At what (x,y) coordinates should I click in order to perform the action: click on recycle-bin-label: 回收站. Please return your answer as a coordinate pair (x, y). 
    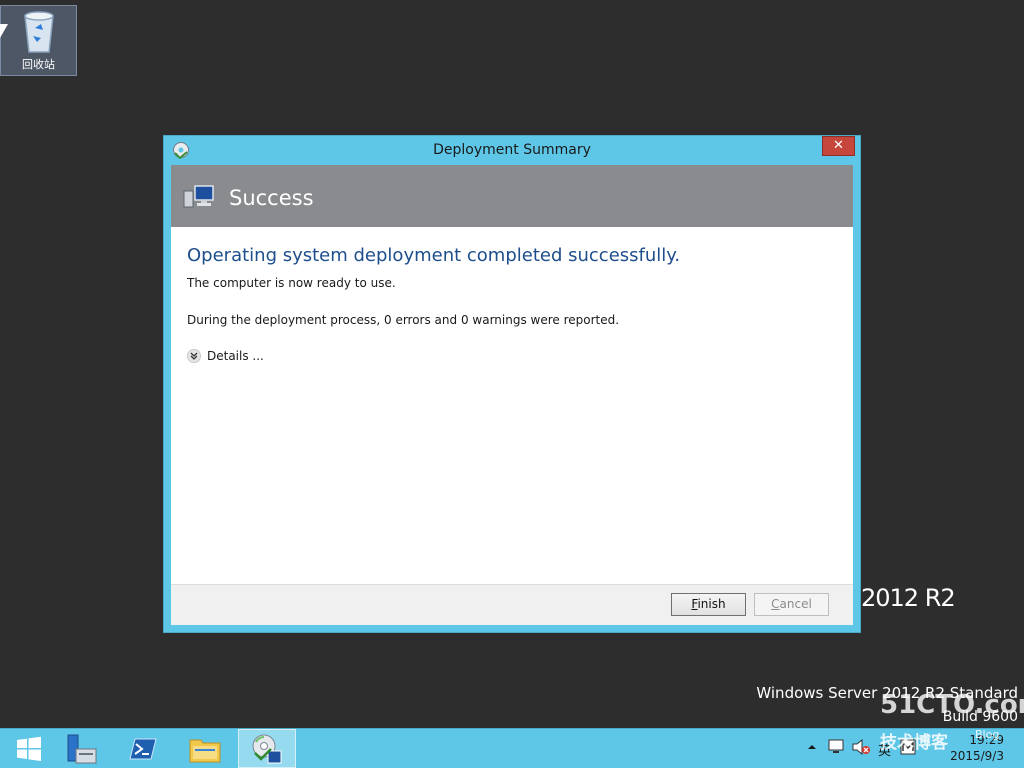
    Looking at the image, I should click on (38, 64).